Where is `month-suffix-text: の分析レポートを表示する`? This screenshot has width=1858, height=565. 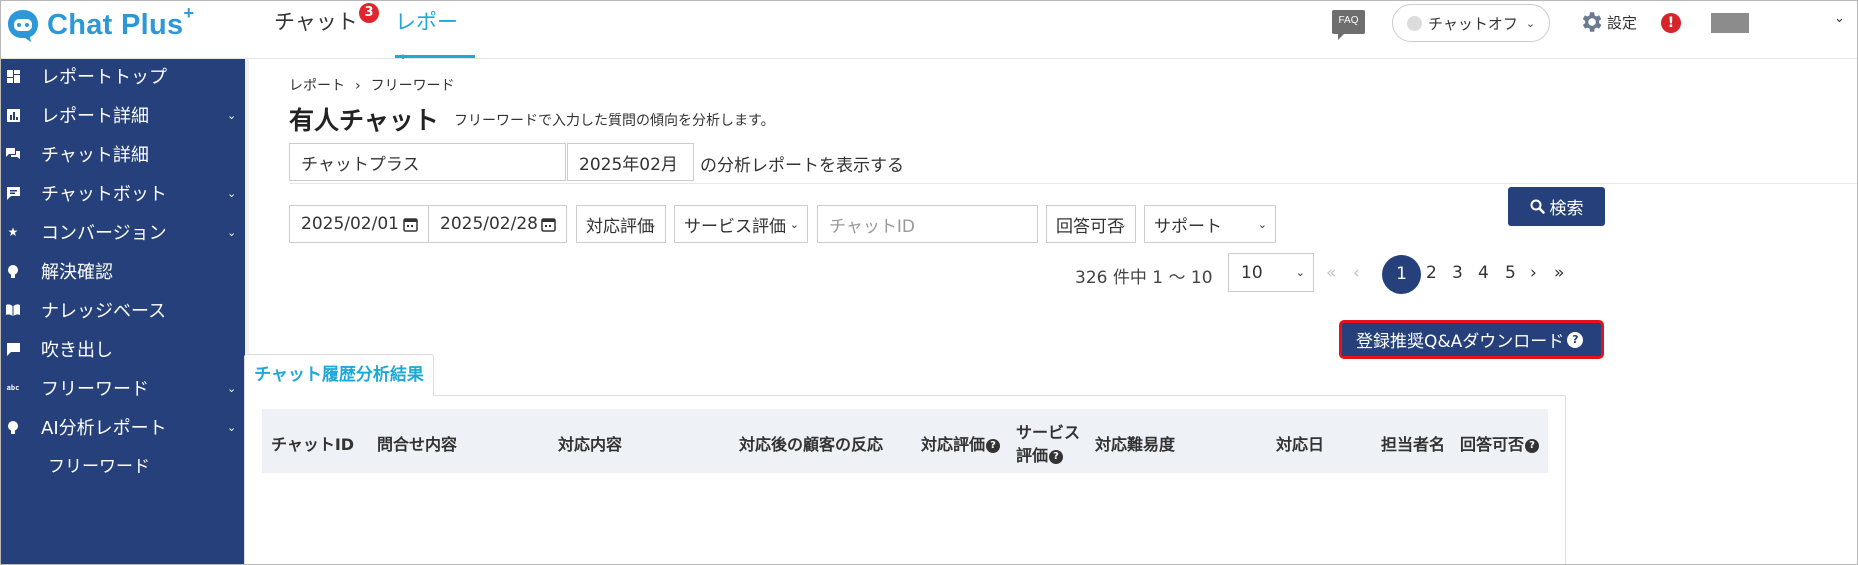 month-suffix-text: の分析レポートを表示する is located at coordinates (802, 166).